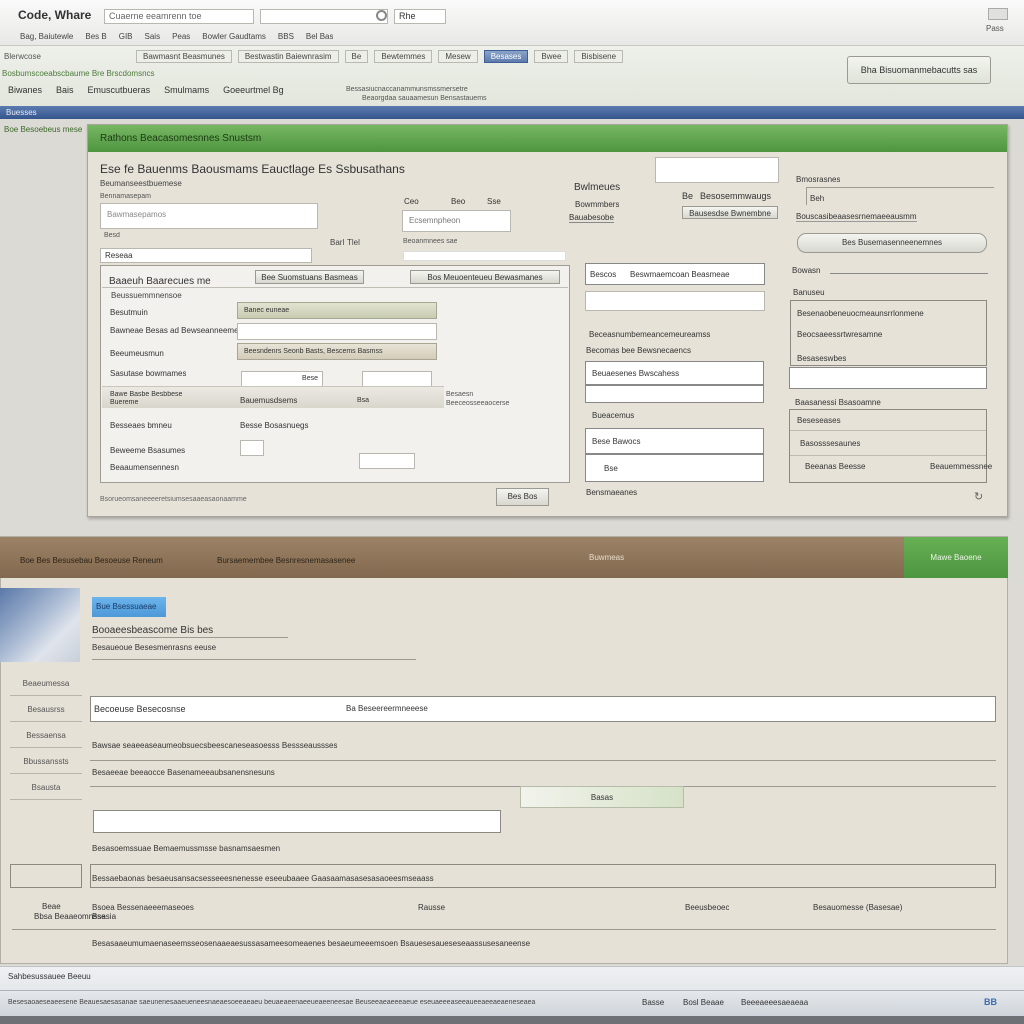 The height and width of the screenshot is (1024, 1024). I want to click on toolbar-item-3: Emuscutbueras, so click(119, 92).